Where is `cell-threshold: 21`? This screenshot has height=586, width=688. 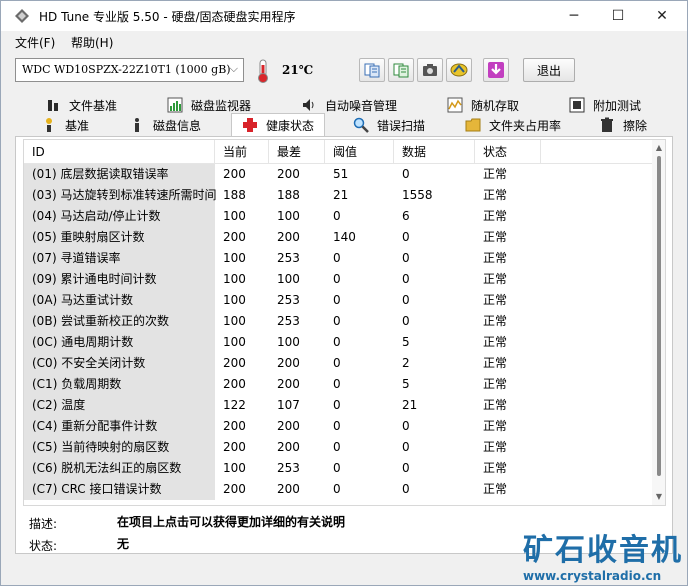 cell-threshold: 21 is located at coordinates (341, 195).